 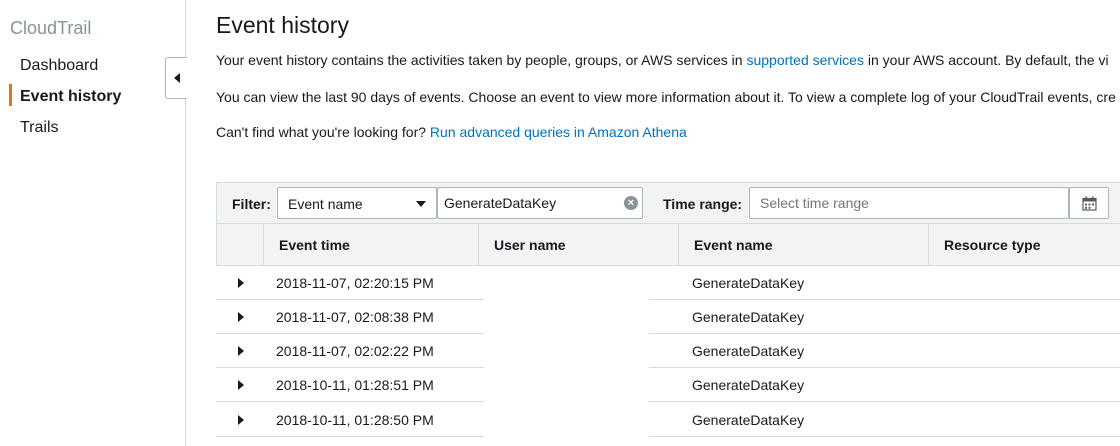 What do you see at coordinates (421, 204) in the screenshot?
I see `caret-down-icon` at bounding box center [421, 204].